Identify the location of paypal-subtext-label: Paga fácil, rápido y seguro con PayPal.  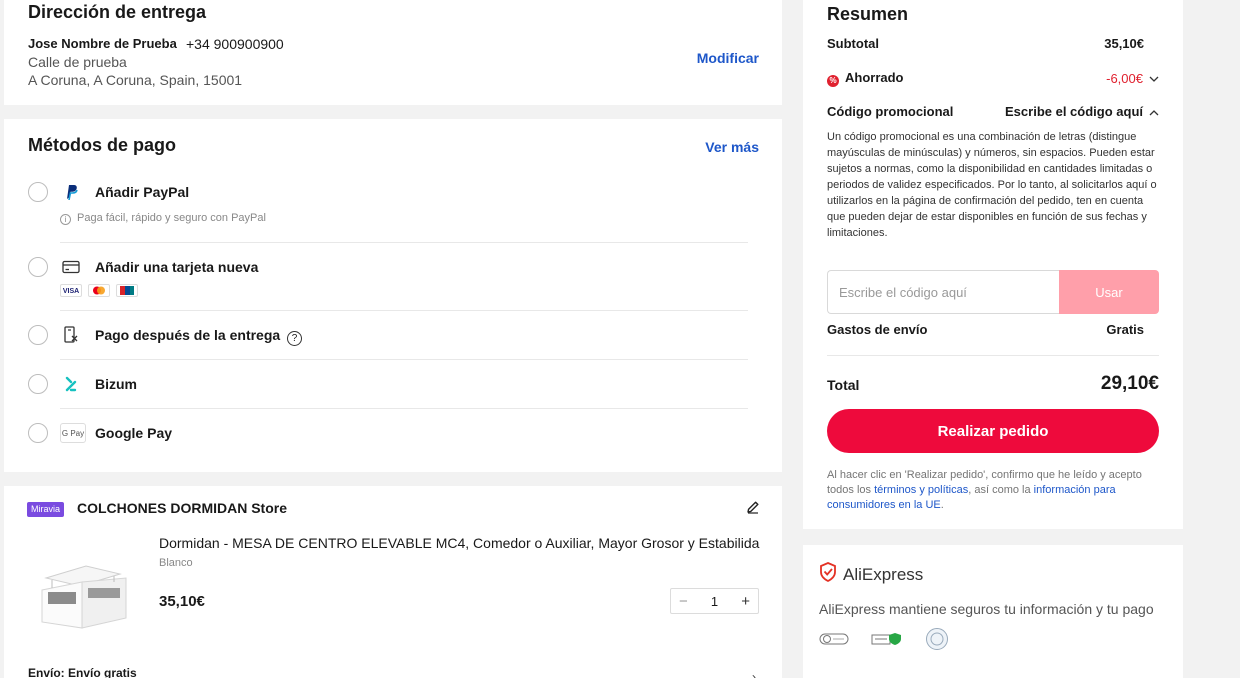
(171, 218).